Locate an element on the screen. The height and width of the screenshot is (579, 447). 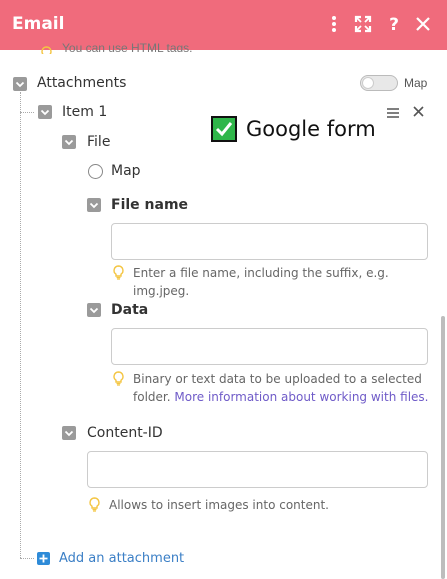
previous-hint: You can use HTML tags. is located at coordinates (127, 47).